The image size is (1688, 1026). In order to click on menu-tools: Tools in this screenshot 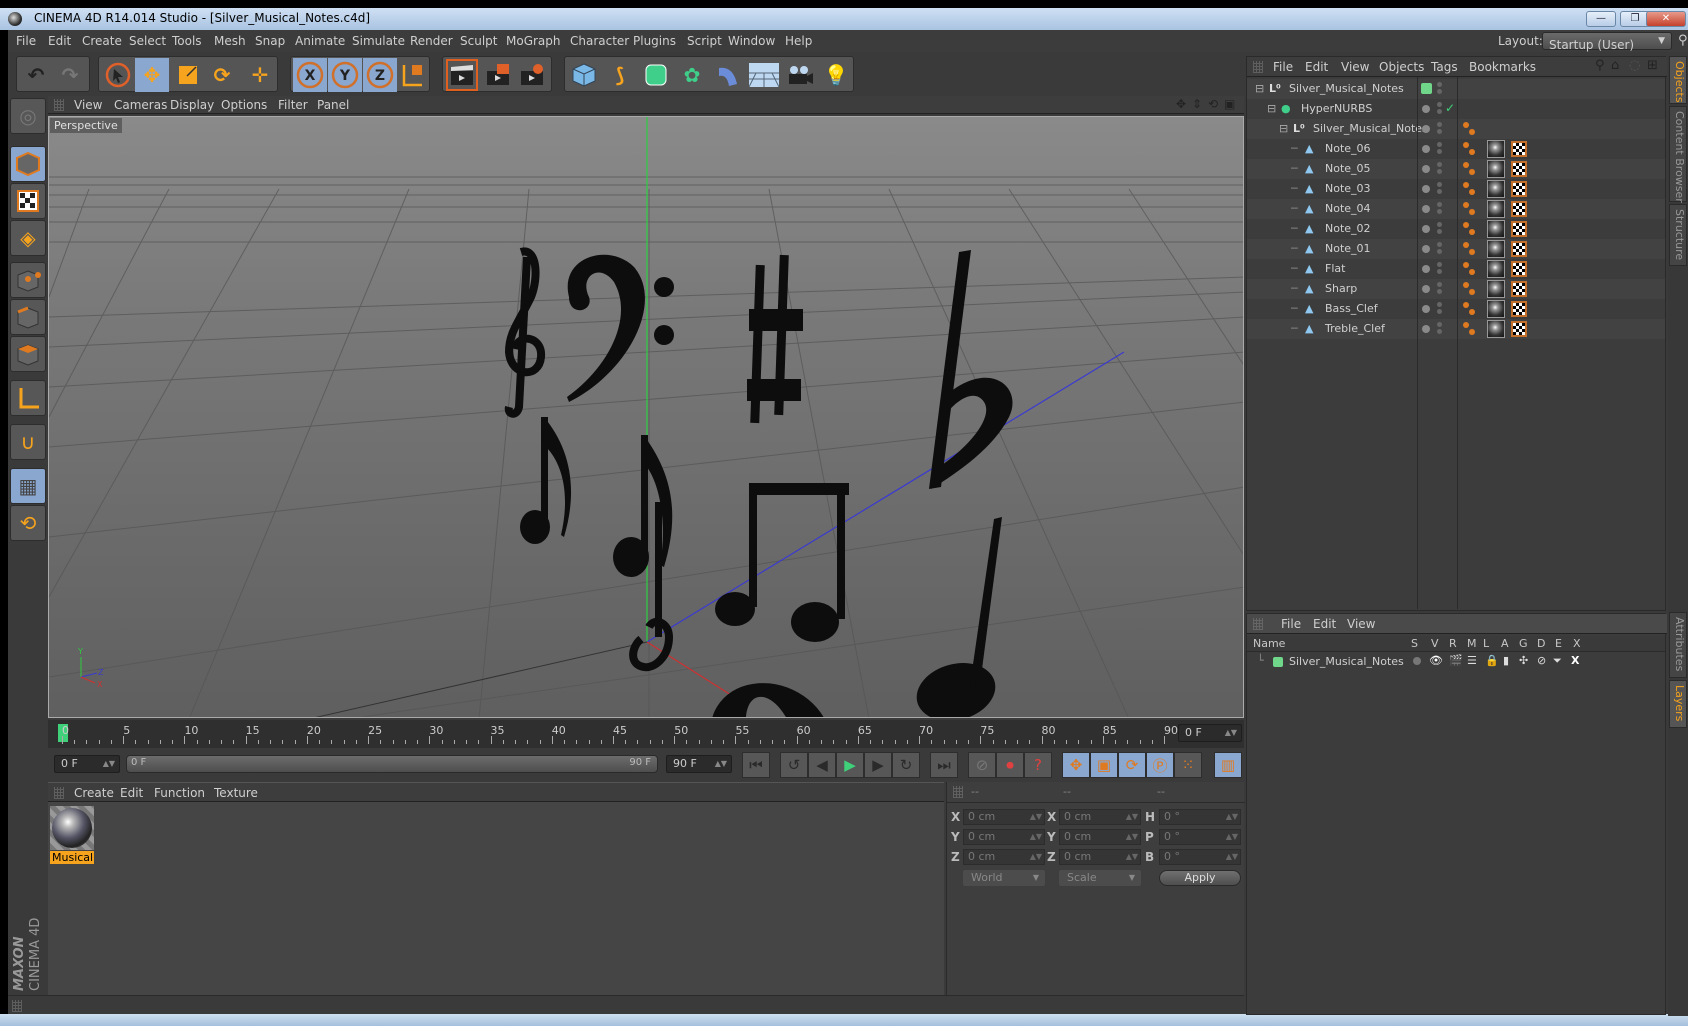, I will do `click(187, 41)`.